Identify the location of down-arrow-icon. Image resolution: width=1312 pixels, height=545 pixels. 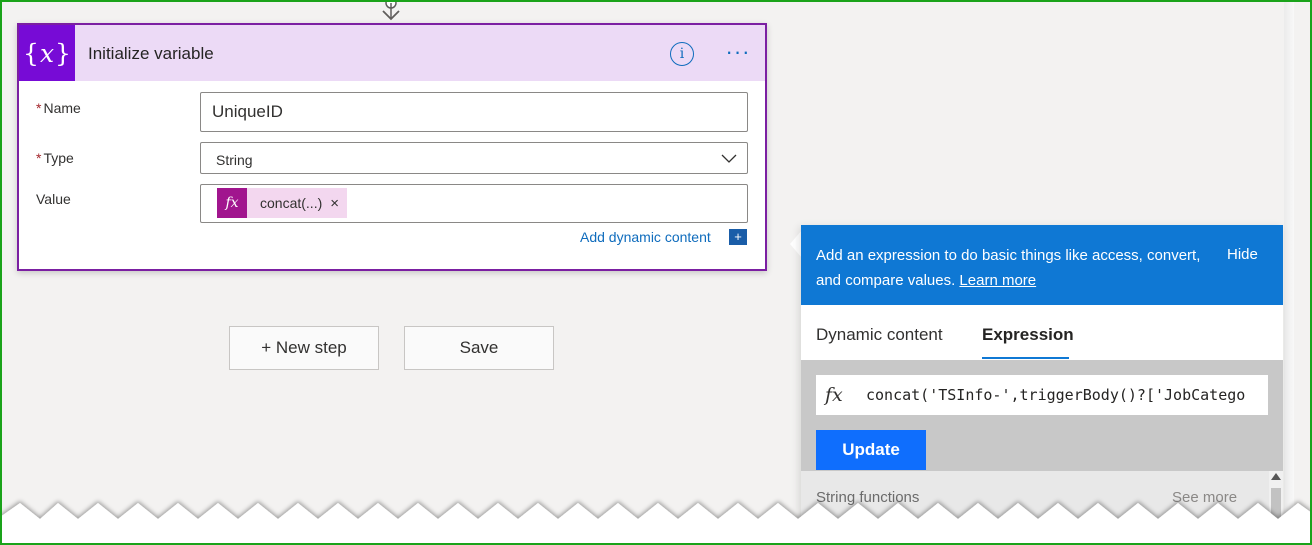
(391, 10).